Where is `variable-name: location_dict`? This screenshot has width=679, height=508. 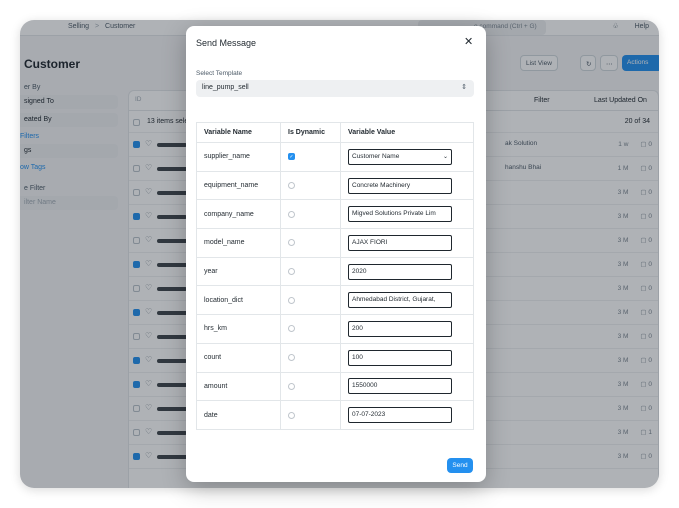
variable-name: location_dict is located at coordinates (238, 300).